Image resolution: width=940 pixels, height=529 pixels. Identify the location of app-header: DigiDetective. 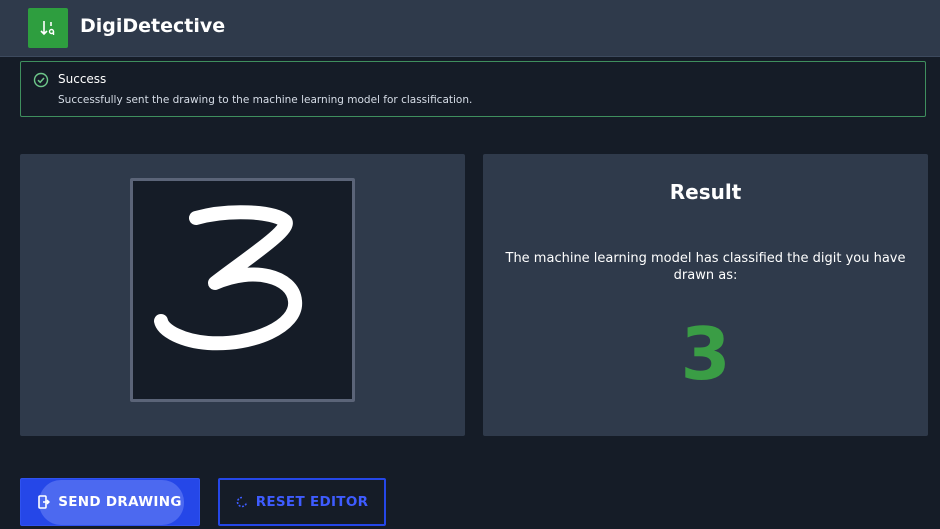
(470, 28).